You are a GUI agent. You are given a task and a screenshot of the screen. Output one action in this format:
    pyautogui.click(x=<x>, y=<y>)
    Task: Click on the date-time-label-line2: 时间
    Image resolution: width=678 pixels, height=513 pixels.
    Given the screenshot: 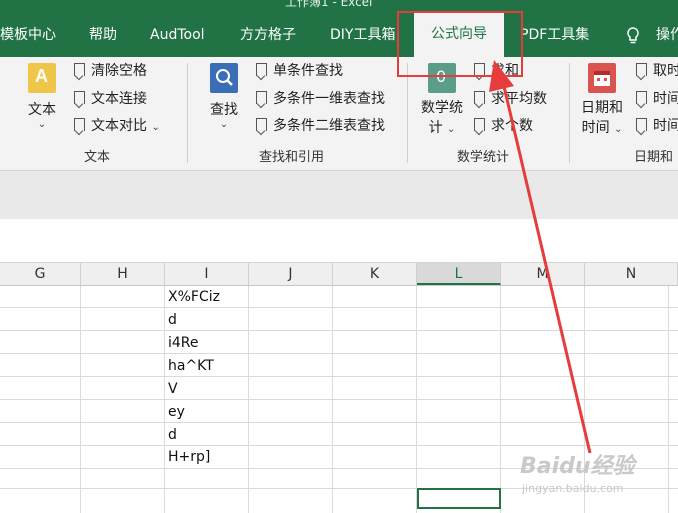 What is the action you would take?
    pyautogui.click(x=595, y=128)
    